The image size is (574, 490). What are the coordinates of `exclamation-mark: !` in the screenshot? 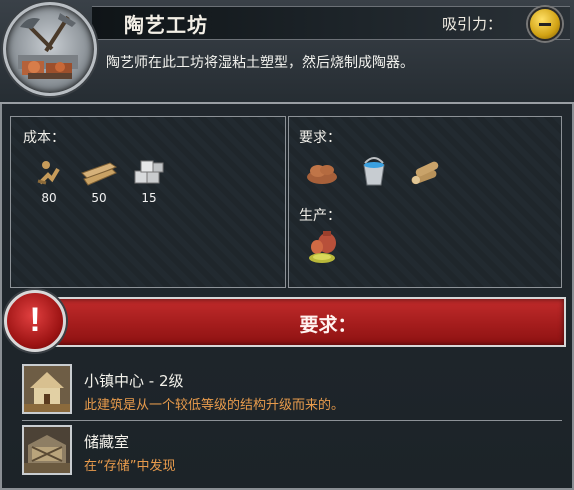 It's located at (35, 320).